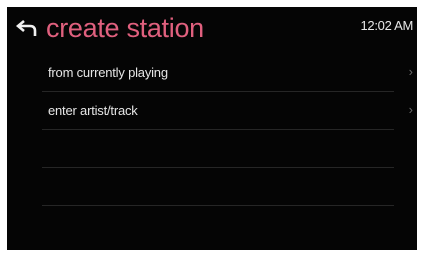 This screenshot has width=424, height=257. Describe the element at coordinates (386, 25) in the screenshot. I see `clock: 12:02 AM` at that location.